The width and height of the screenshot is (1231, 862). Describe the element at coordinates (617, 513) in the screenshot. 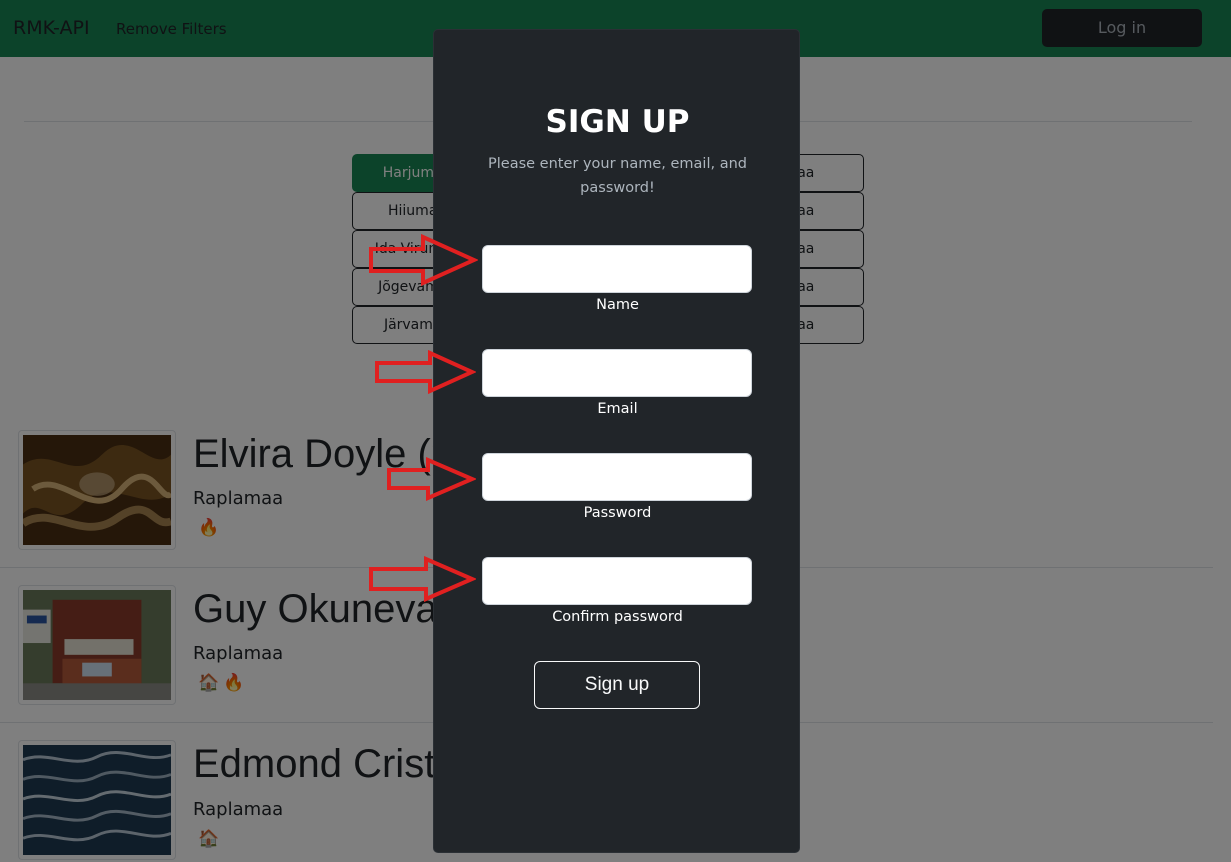

I see `password-label: Password` at that location.